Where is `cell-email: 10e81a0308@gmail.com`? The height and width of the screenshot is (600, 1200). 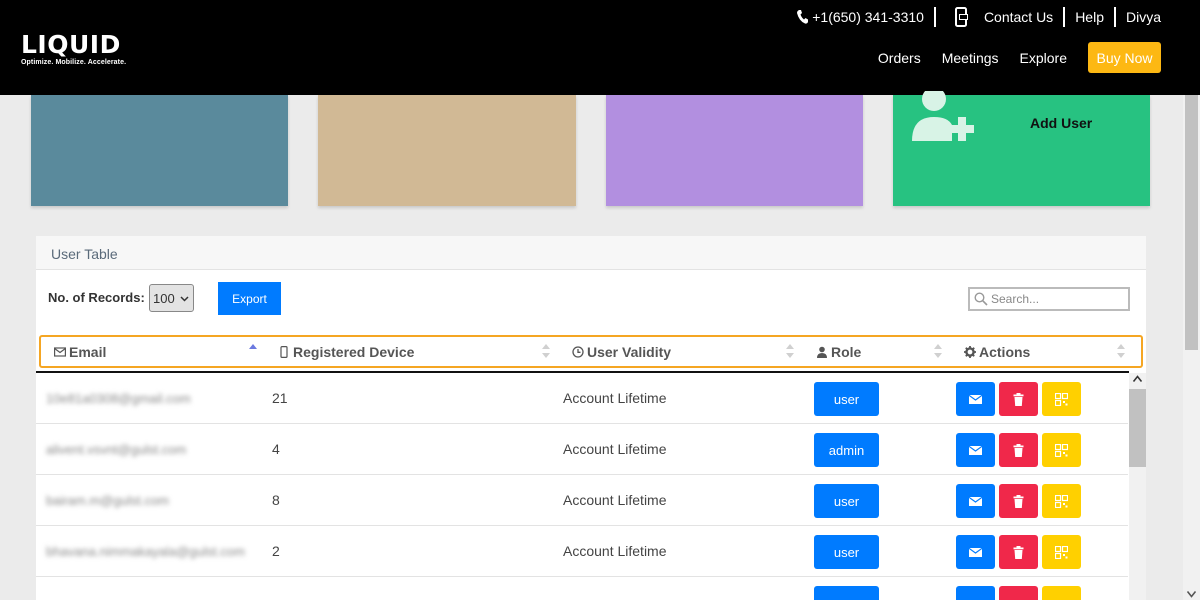
cell-email: 10e81a0308@gmail.com is located at coordinates (118, 398).